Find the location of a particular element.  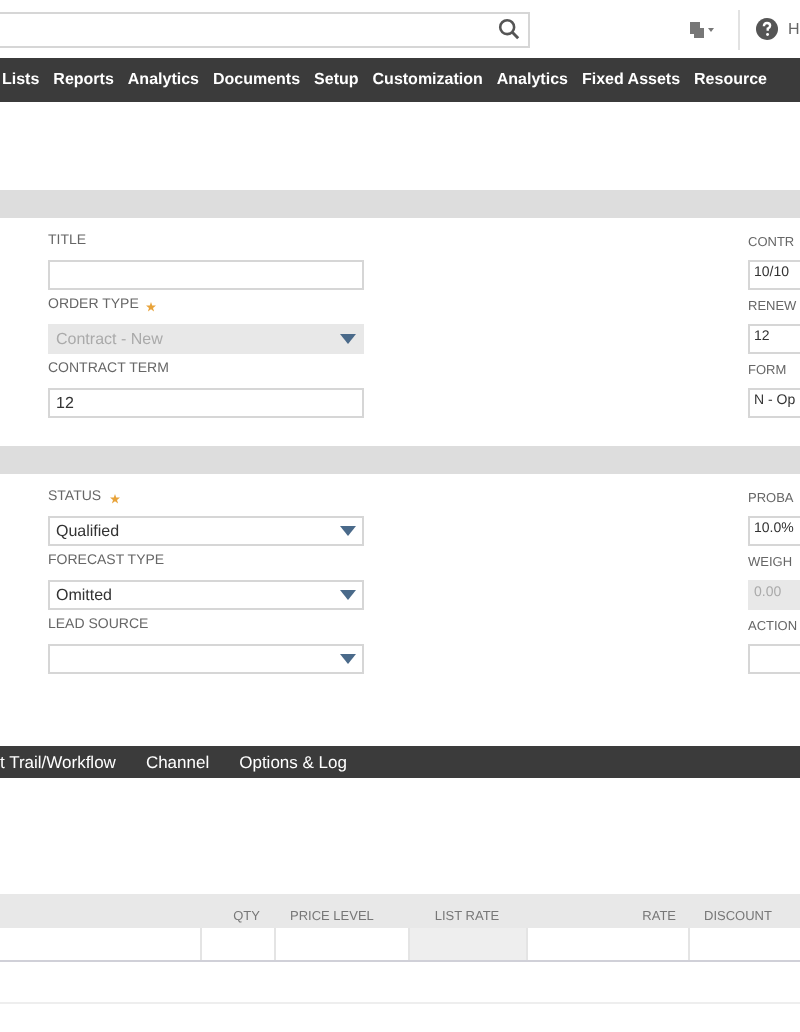

nav-menu-item: Setup is located at coordinates (336, 80).